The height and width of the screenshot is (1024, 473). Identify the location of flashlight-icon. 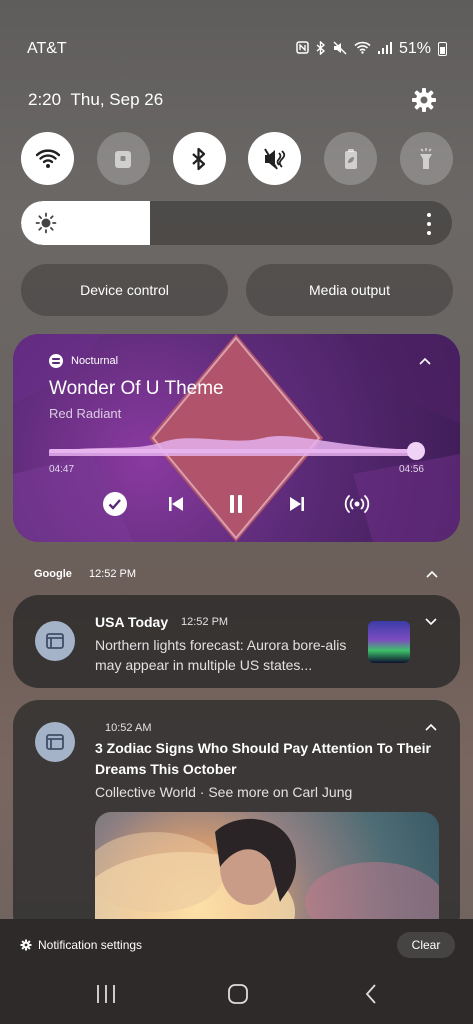
(426, 158).